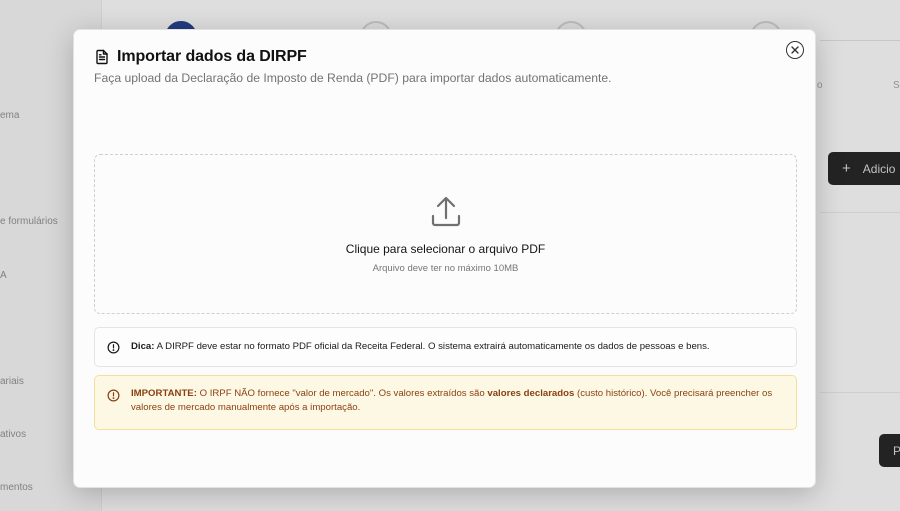 The image size is (900, 511). What do you see at coordinates (143, 347) in the screenshot?
I see `tip-label: Dica:` at bounding box center [143, 347].